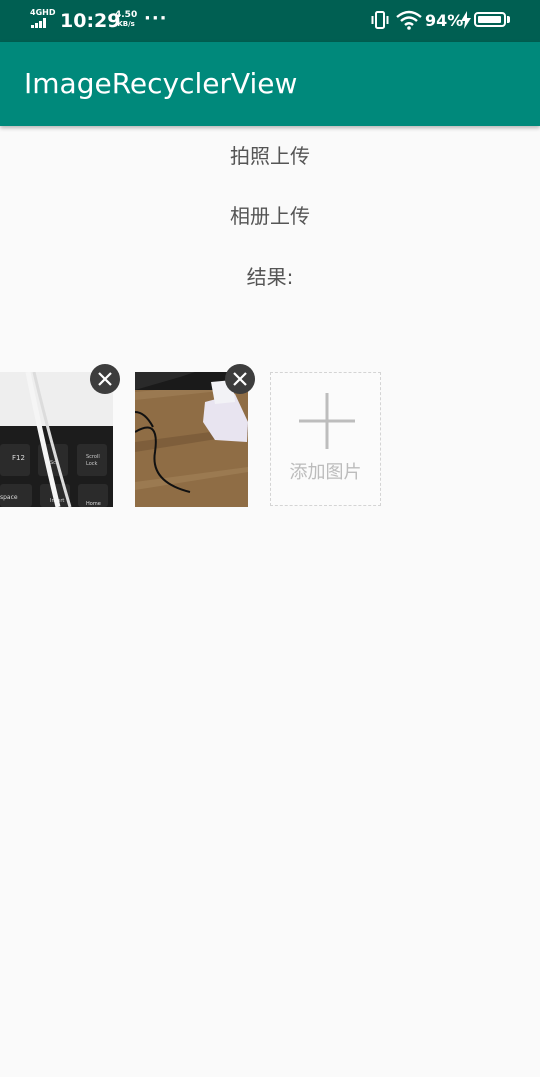 Image resolution: width=540 pixels, height=1077 pixels. I want to click on status-bar: 4GHD 10:29 4.50 KB/s ··· 94%, so click(270, 21).